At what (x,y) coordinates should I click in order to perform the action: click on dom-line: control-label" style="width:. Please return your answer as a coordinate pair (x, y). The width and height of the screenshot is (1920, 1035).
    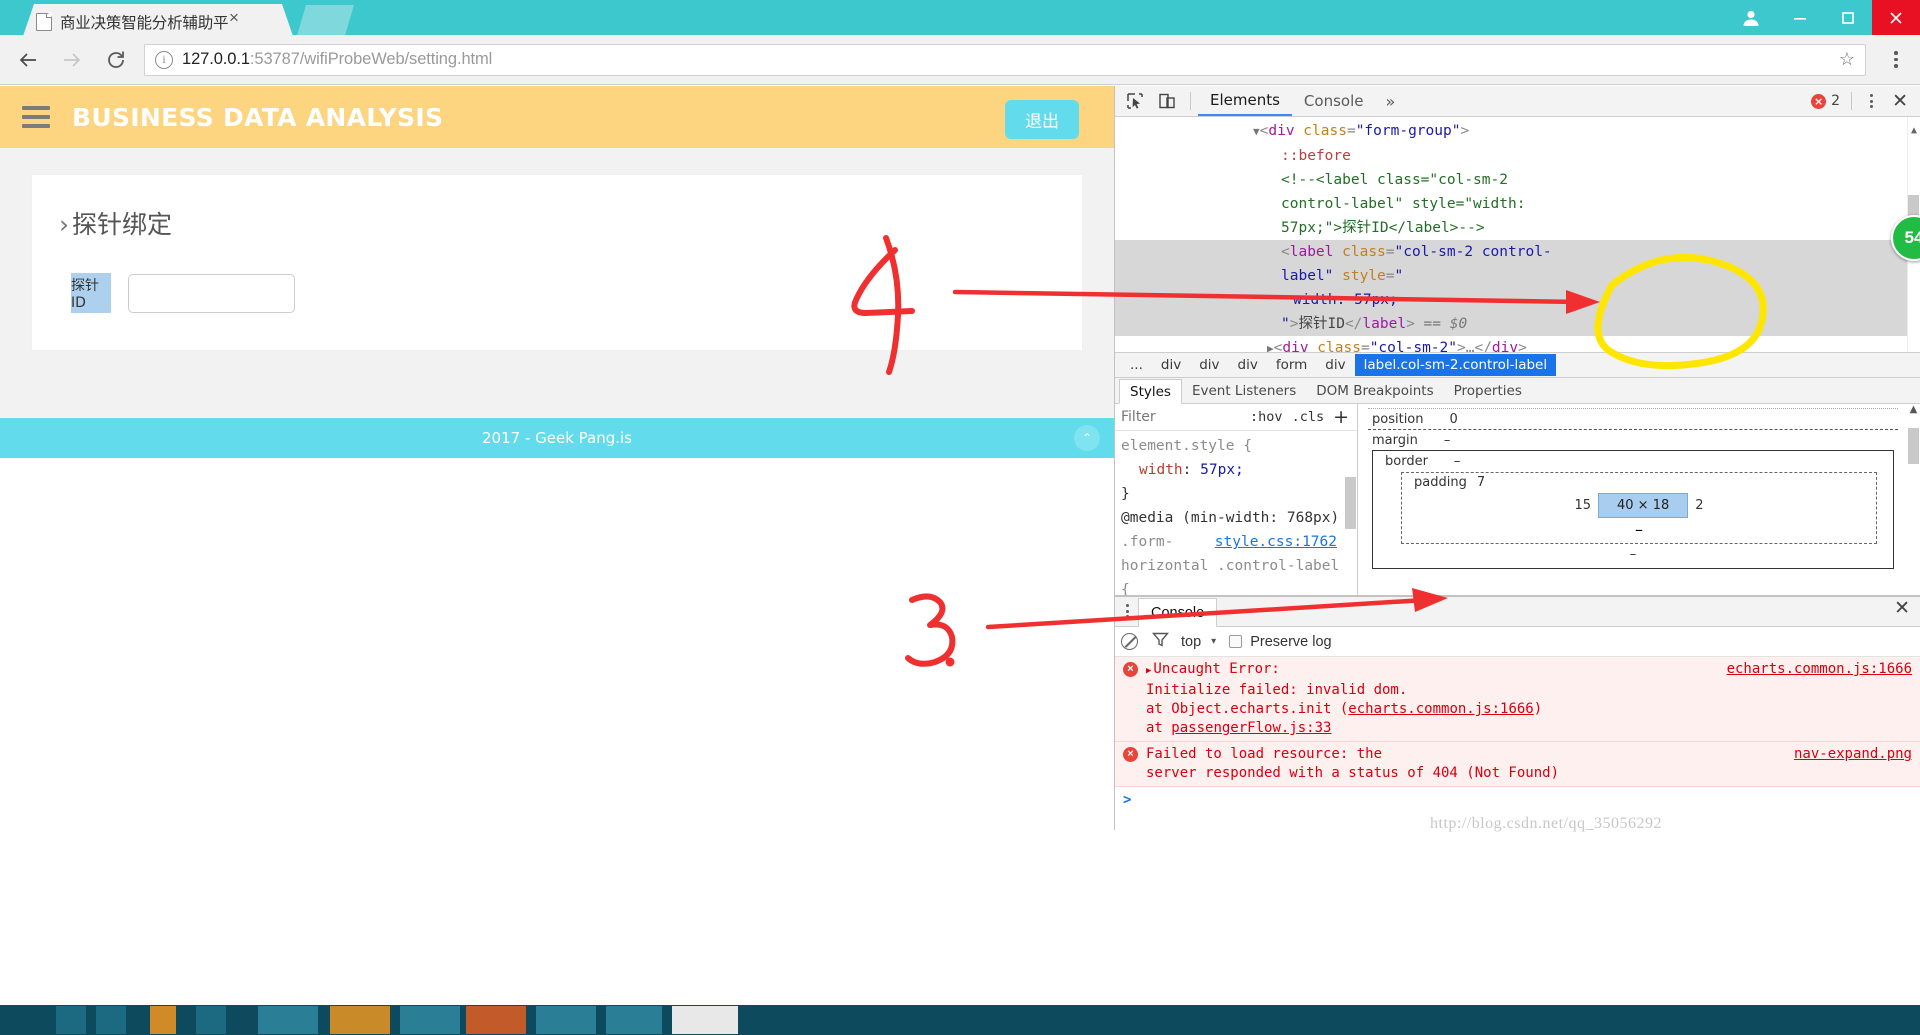
    Looking at the image, I should click on (1517, 204).